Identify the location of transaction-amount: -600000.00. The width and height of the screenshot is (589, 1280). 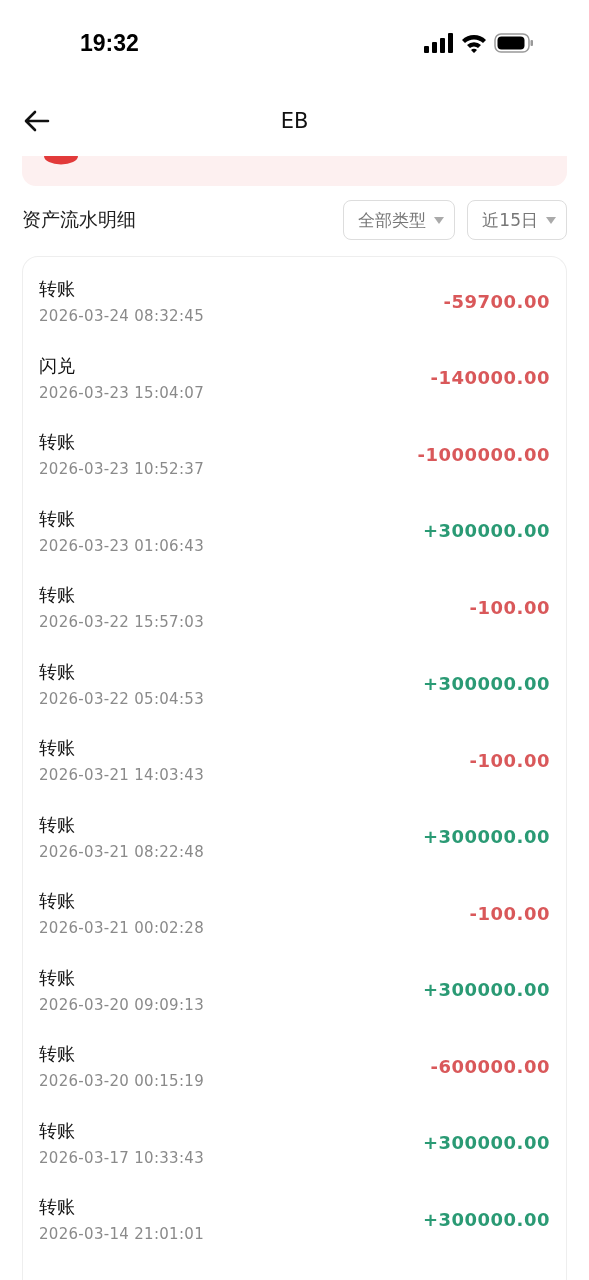
(490, 1066).